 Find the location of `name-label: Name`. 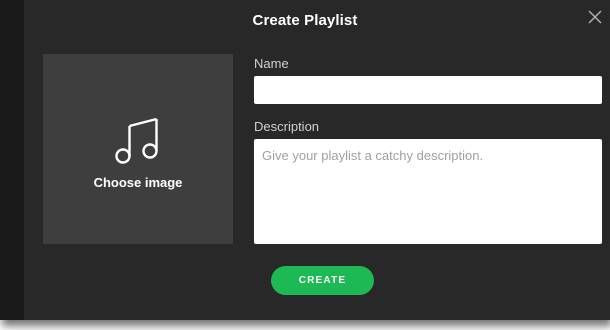

name-label: Name is located at coordinates (271, 63).